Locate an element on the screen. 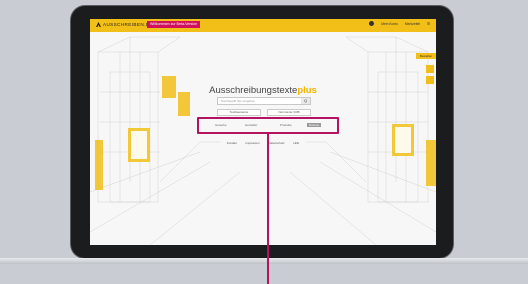 This screenshot has height=284, width=528. beta-badge: Willkommen zur Beta-Version is located at coordinates (174, 24).